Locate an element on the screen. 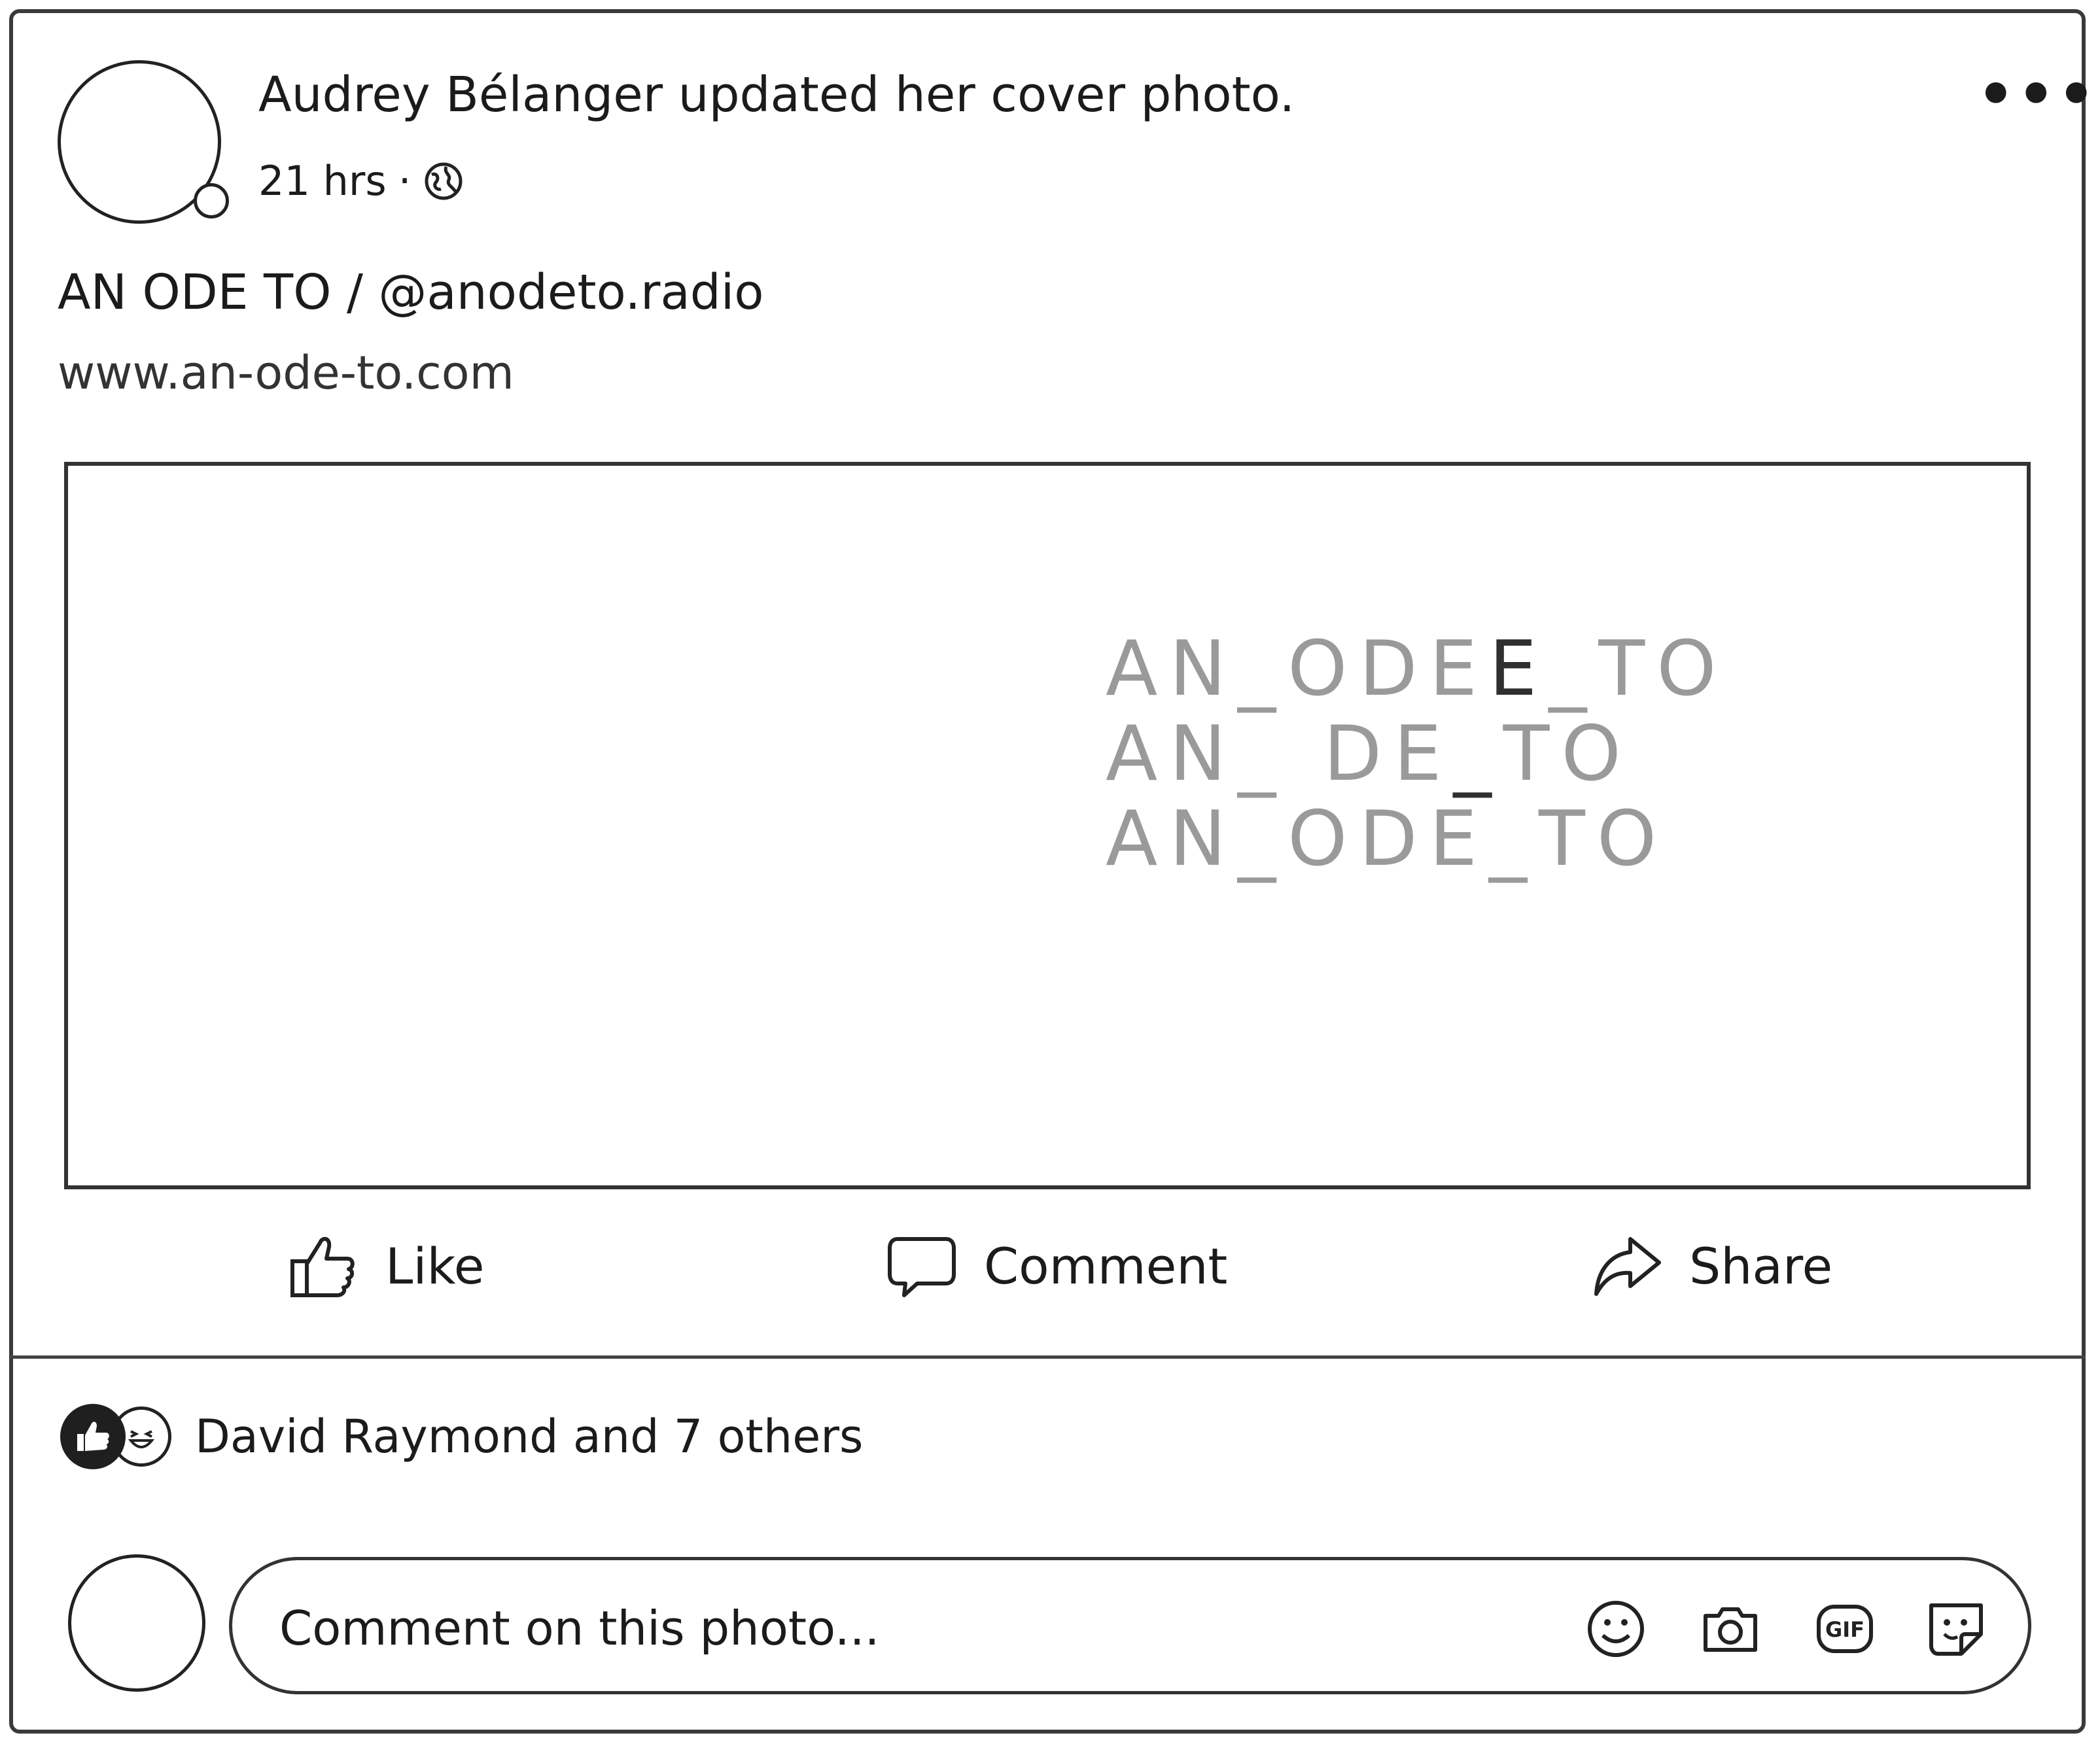 The height and width of the screenshot is (1746, 2100). share-arrow-icon is located at coordinates (1627, 1266).